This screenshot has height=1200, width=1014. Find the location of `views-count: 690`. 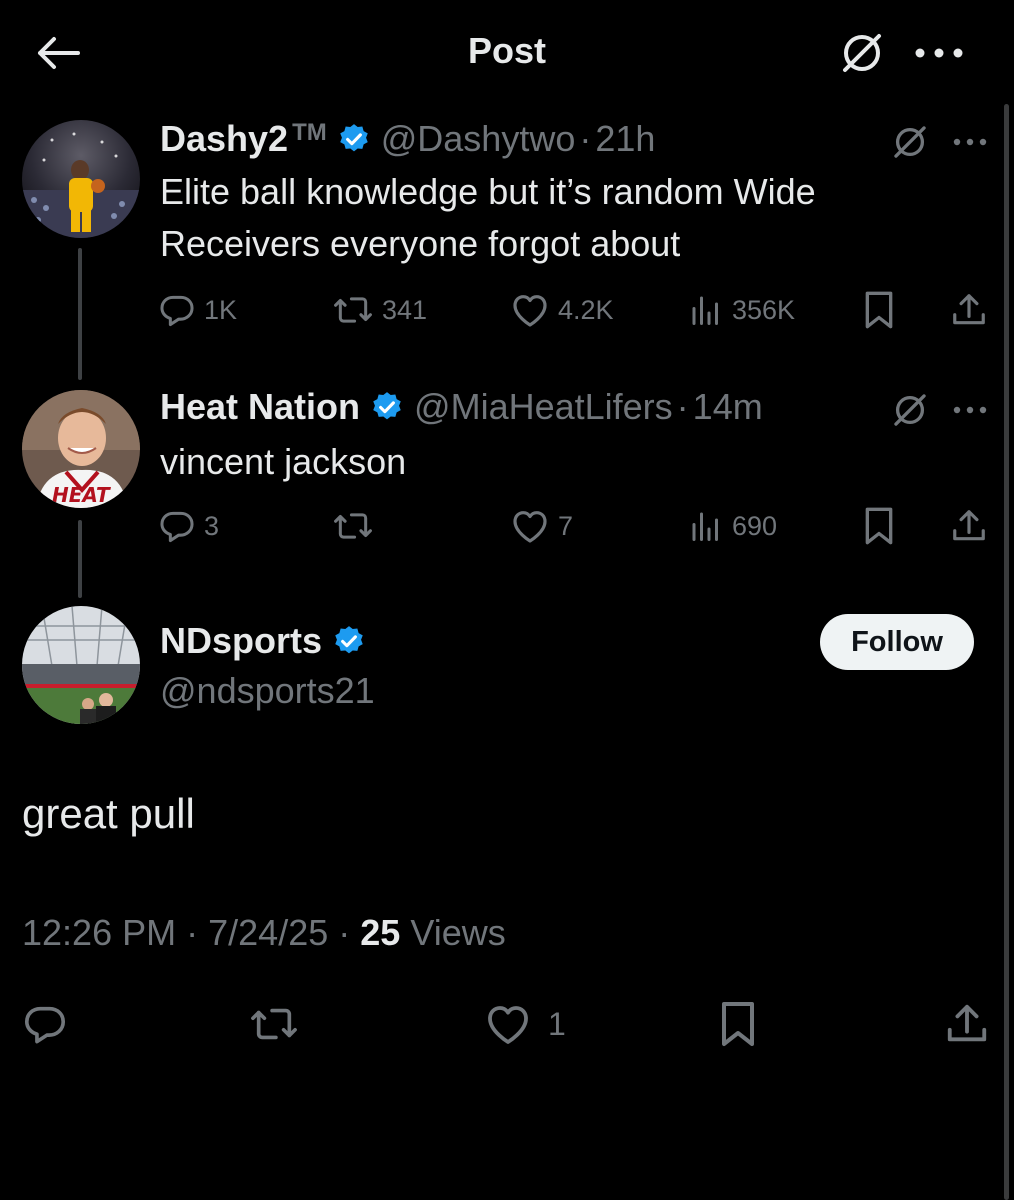

views-count: 690 is located at coordinates (755, 525).